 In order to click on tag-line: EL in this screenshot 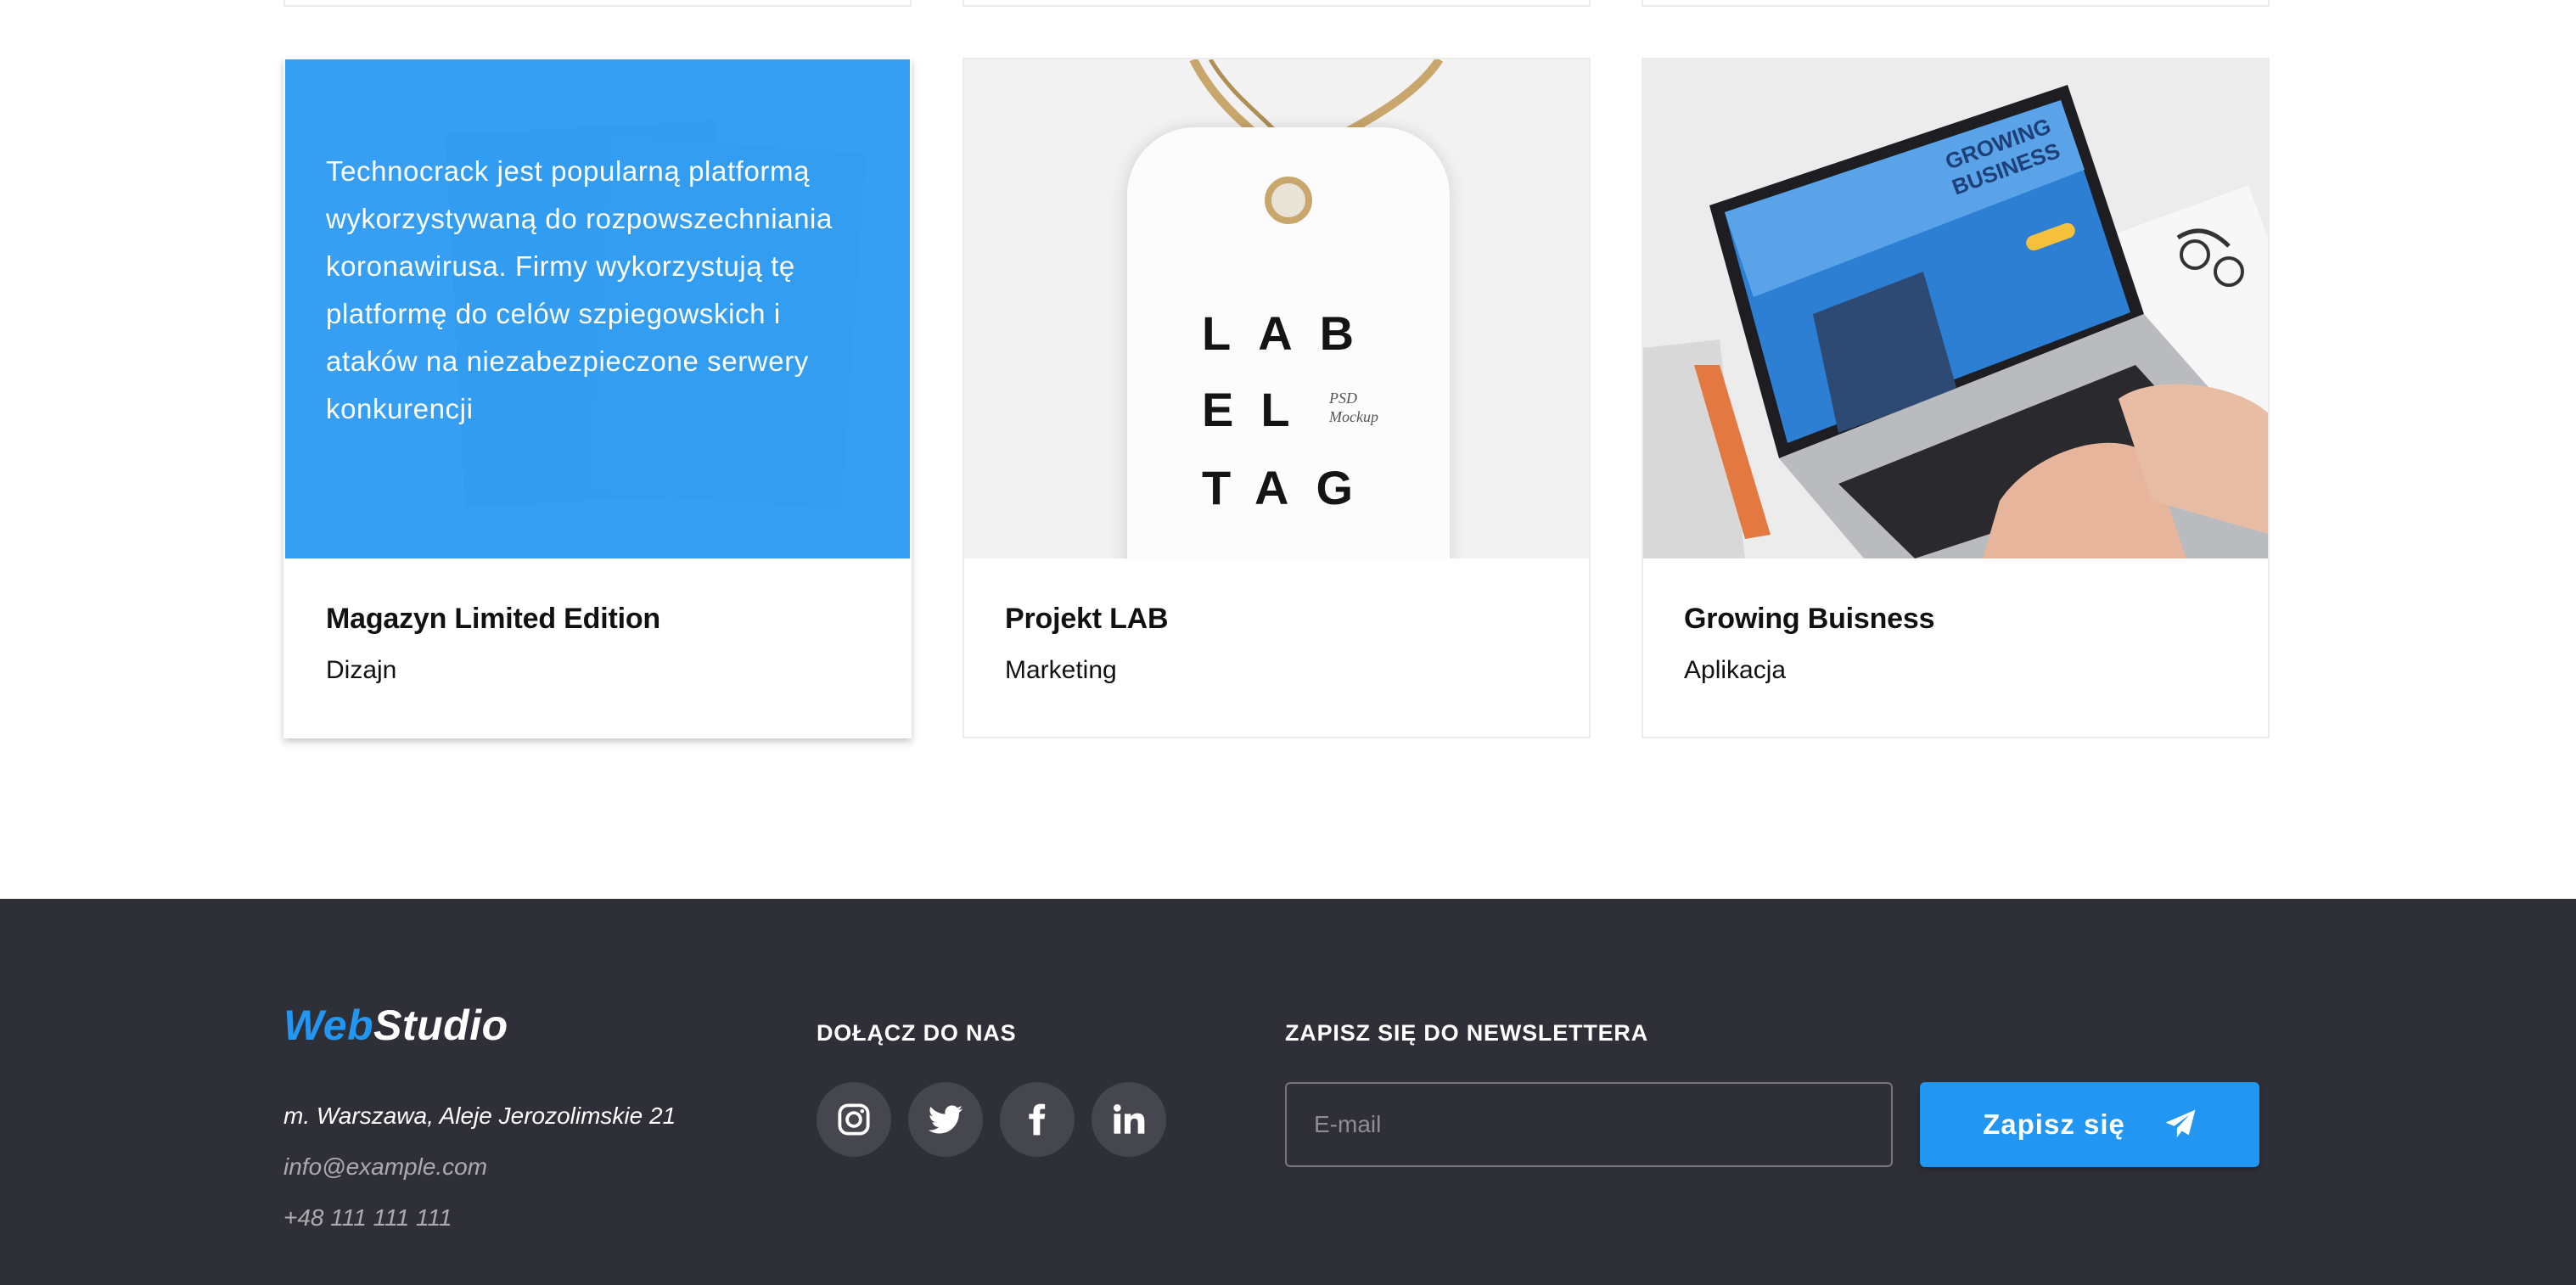, I will do `click(1259, 409)`.